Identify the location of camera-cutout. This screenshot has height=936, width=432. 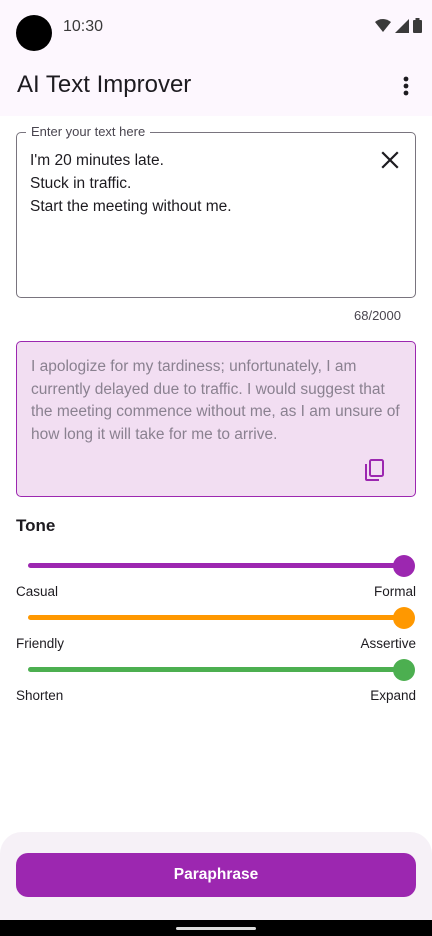
(34, 33).